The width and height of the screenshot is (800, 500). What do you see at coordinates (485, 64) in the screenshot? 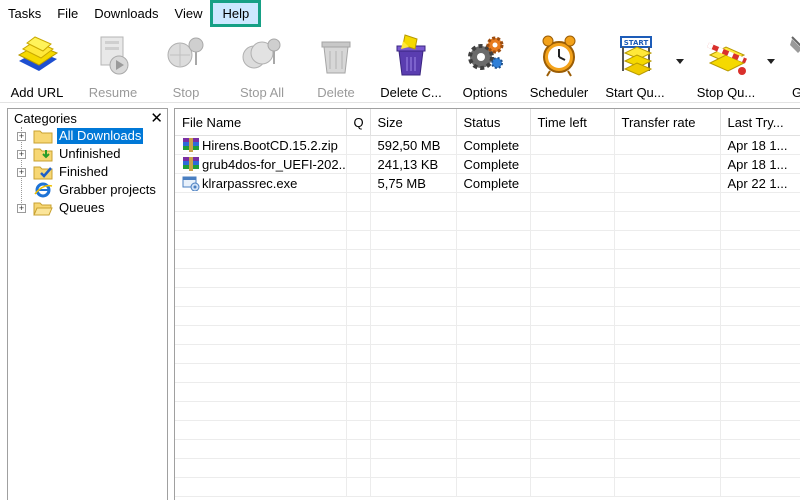
I see `options-button: Options` at bounding box center [485, 64].